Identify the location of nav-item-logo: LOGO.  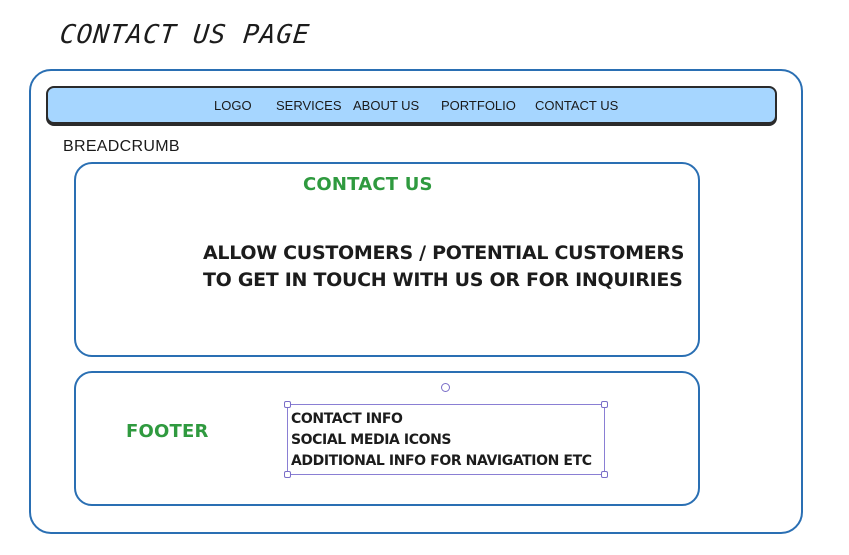
(233, 105).